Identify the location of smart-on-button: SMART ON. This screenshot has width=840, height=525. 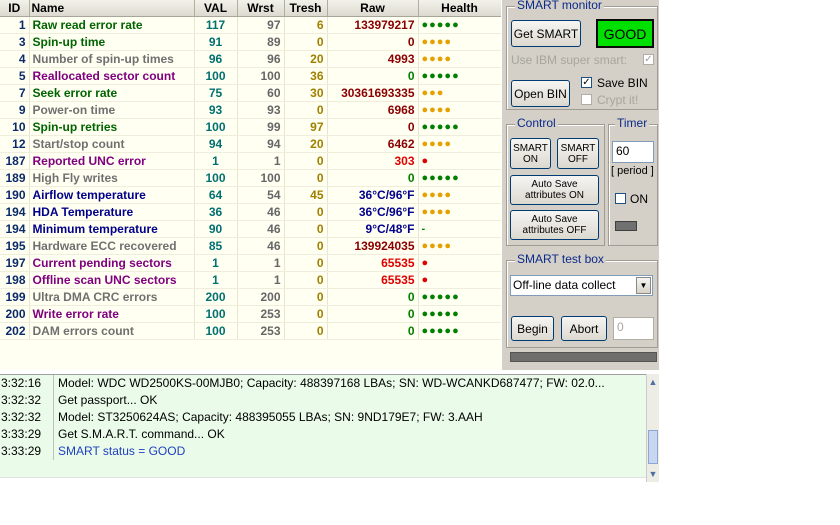
(530, 153).